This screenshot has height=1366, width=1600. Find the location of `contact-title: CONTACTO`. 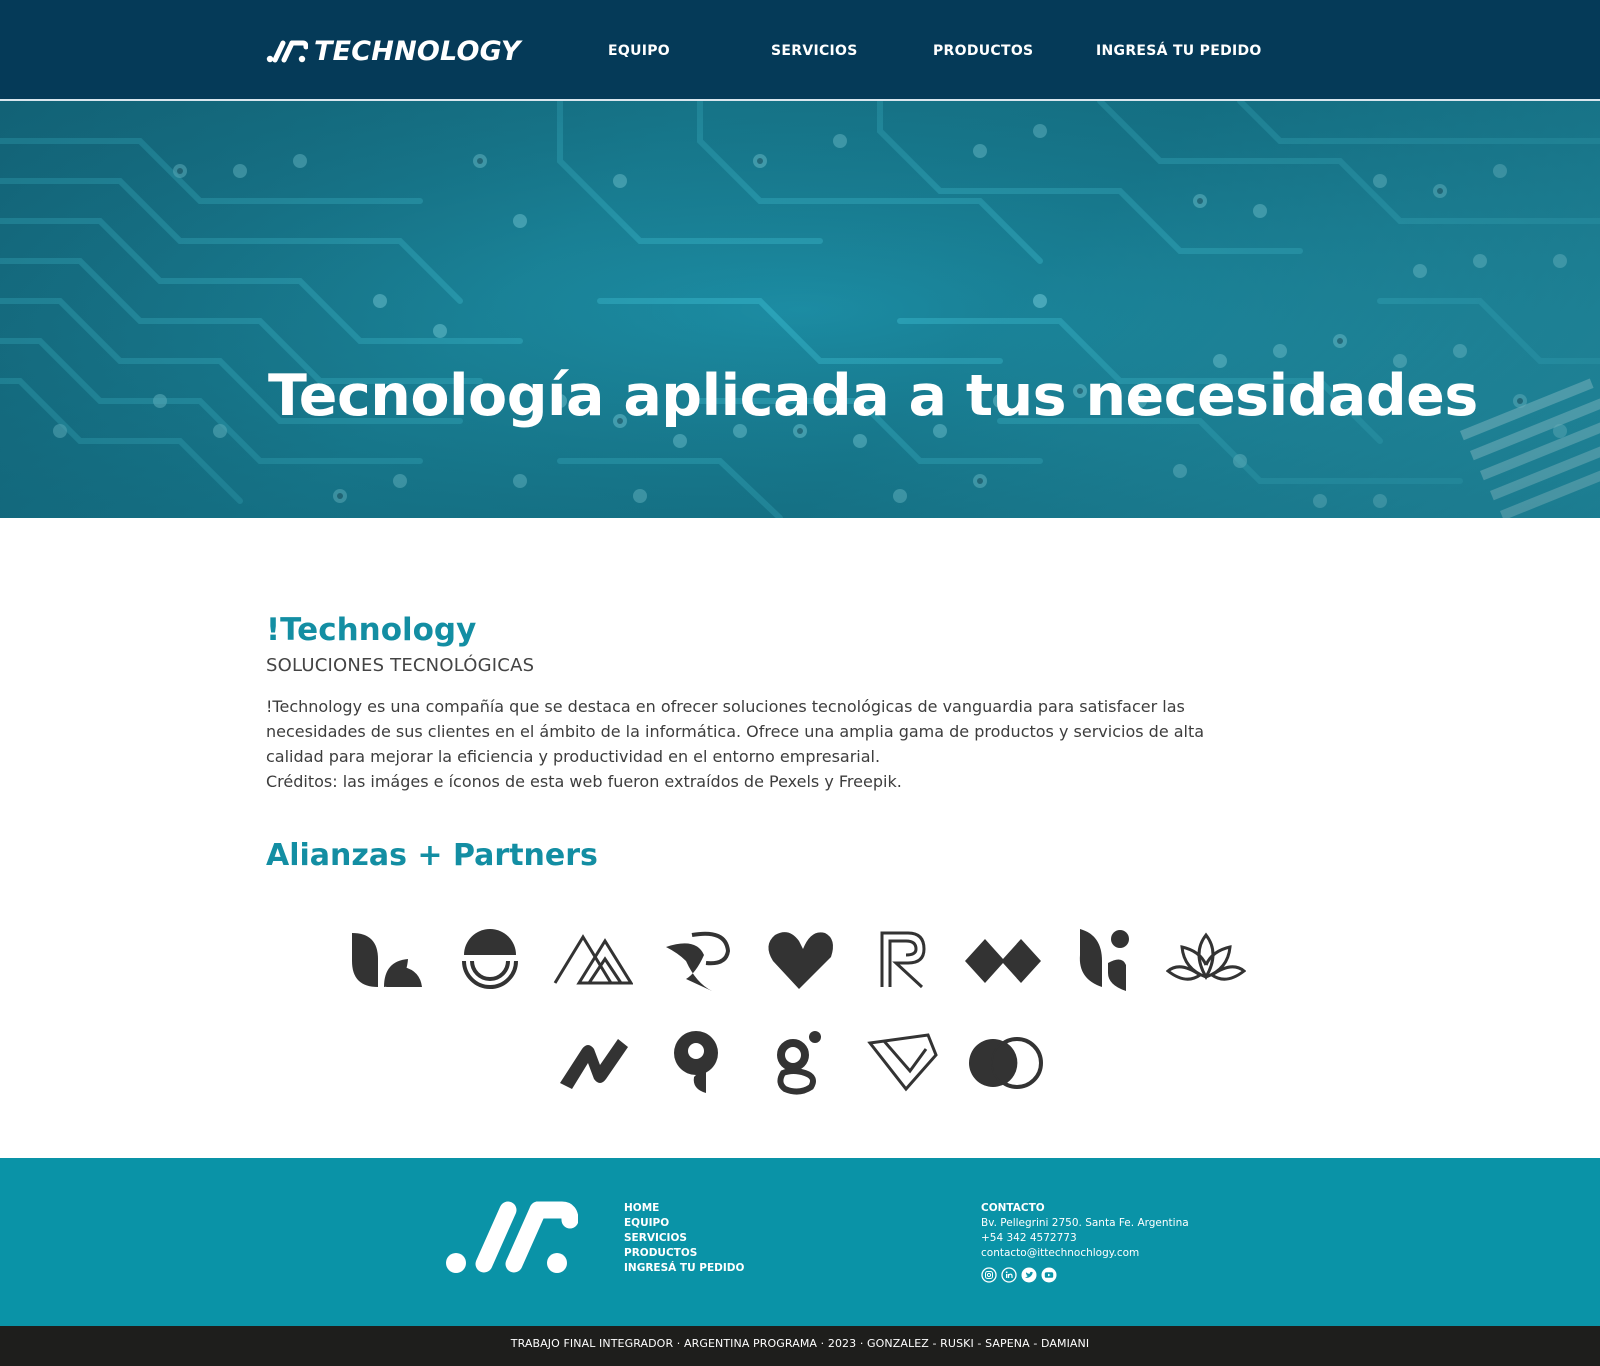

contact-title: CONTACTO is located at coordinates (1013, 1208).